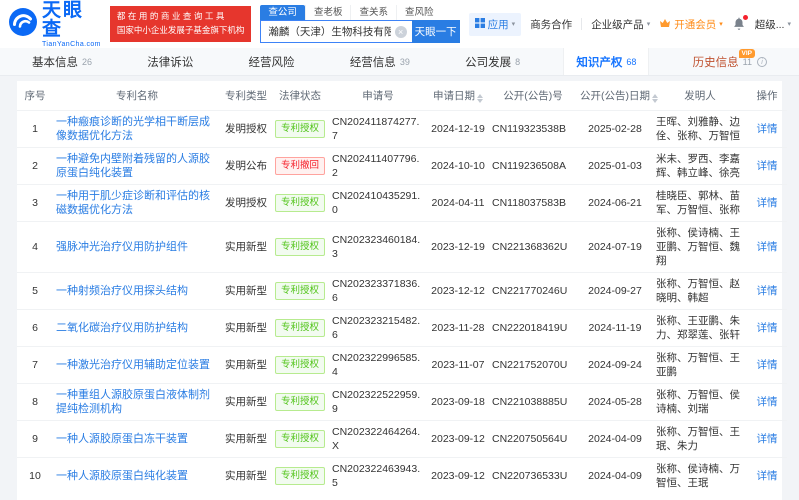 The height and width of the screenshot is (500, 799). I want to click on column-header-patent-name: 专利名称, so click(137, 96).